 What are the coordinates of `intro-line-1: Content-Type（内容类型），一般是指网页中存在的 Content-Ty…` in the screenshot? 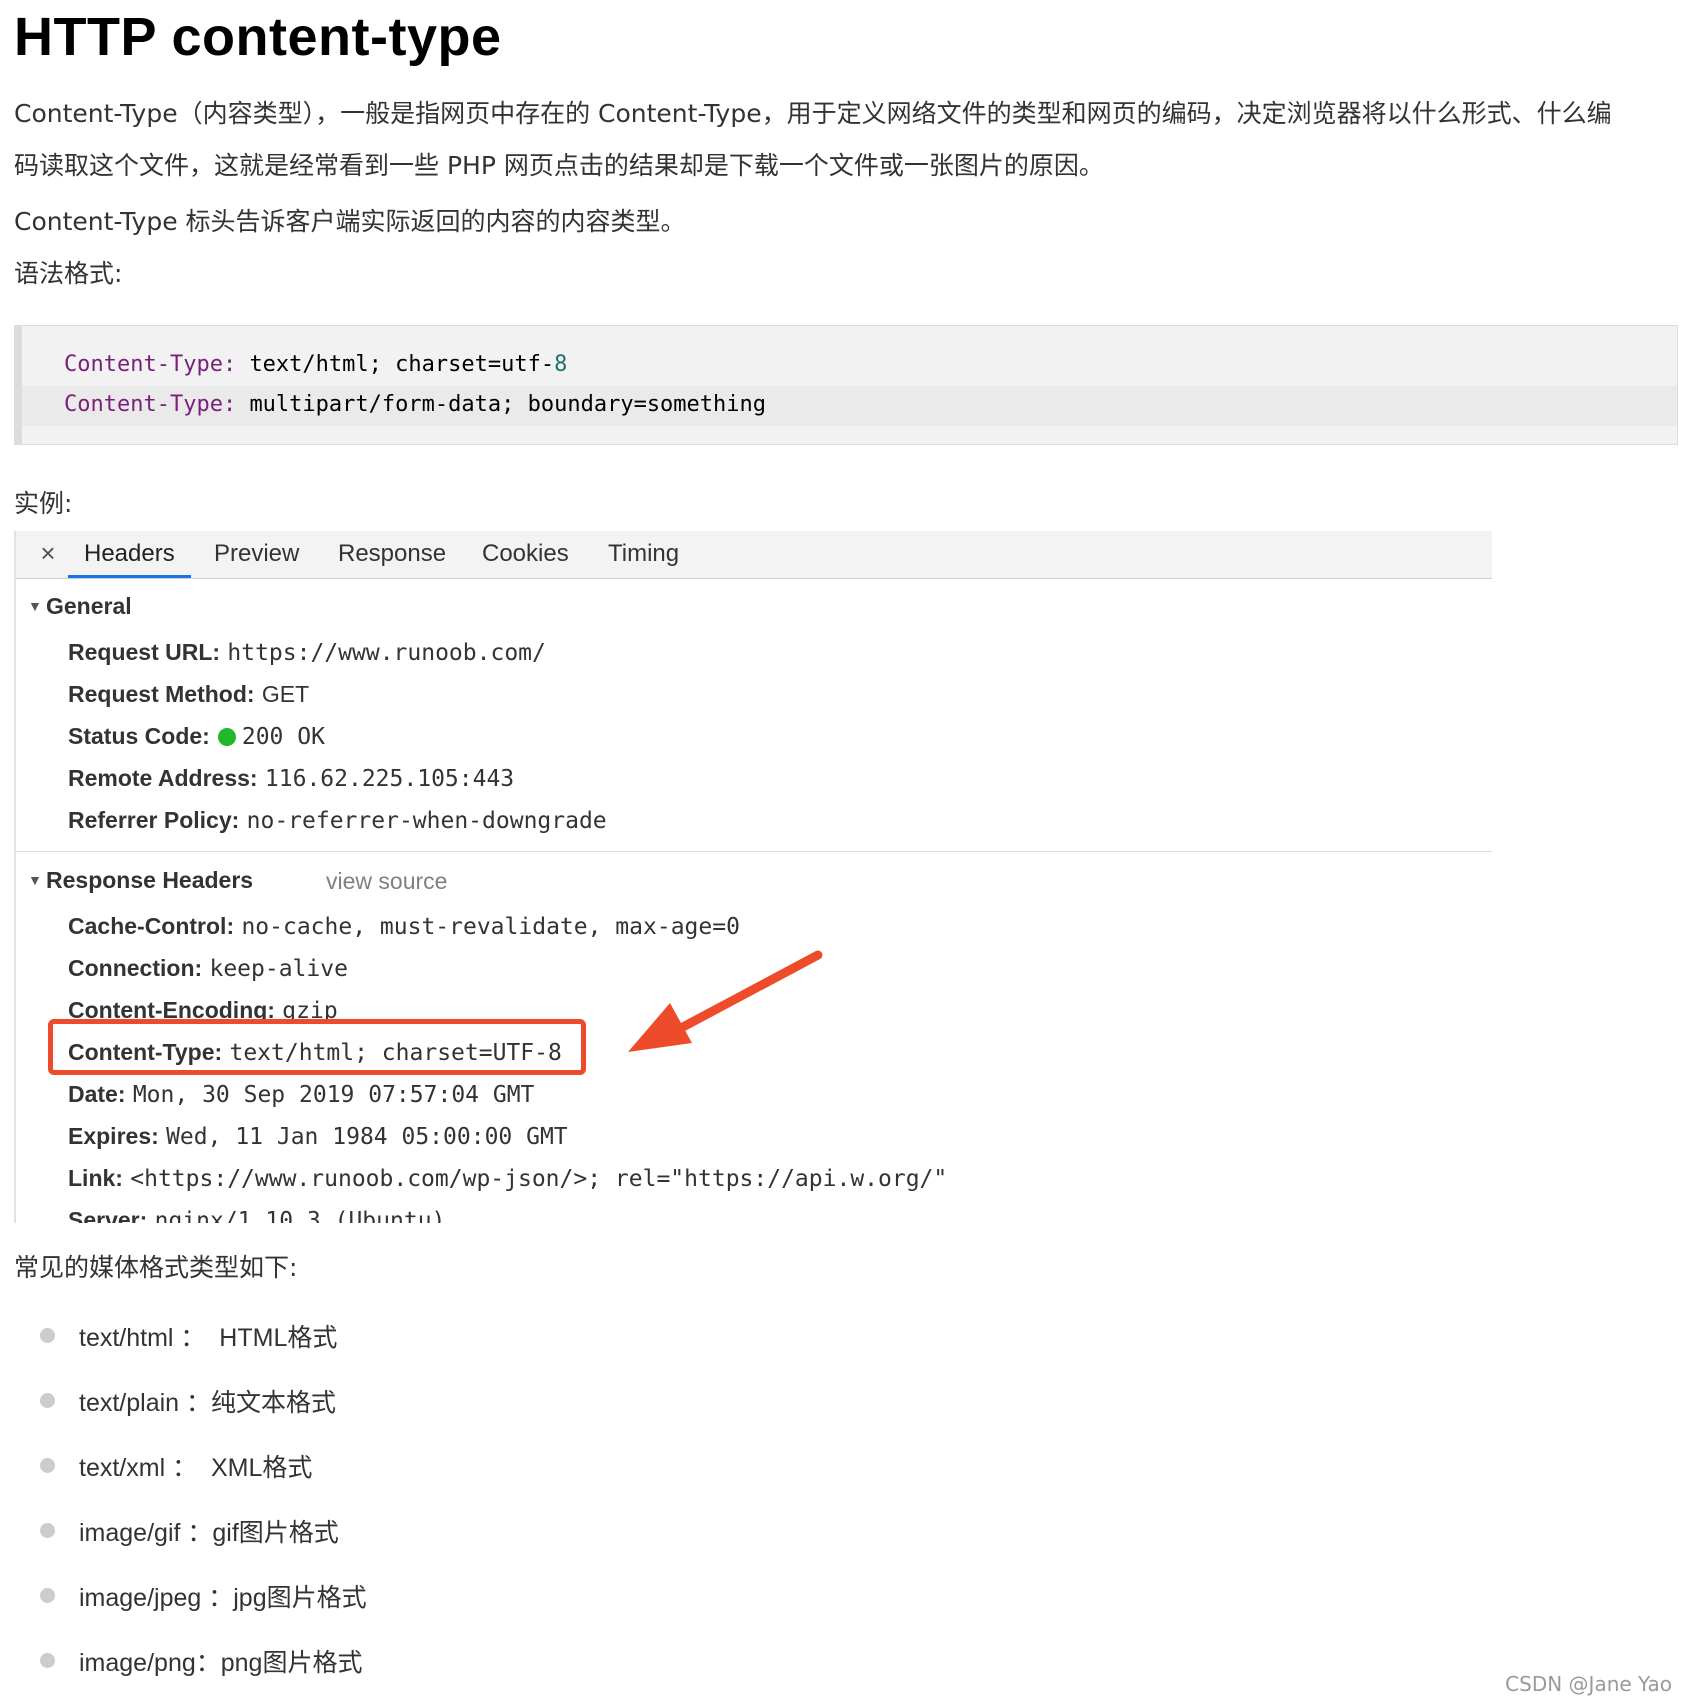 It's located at (813, 113).